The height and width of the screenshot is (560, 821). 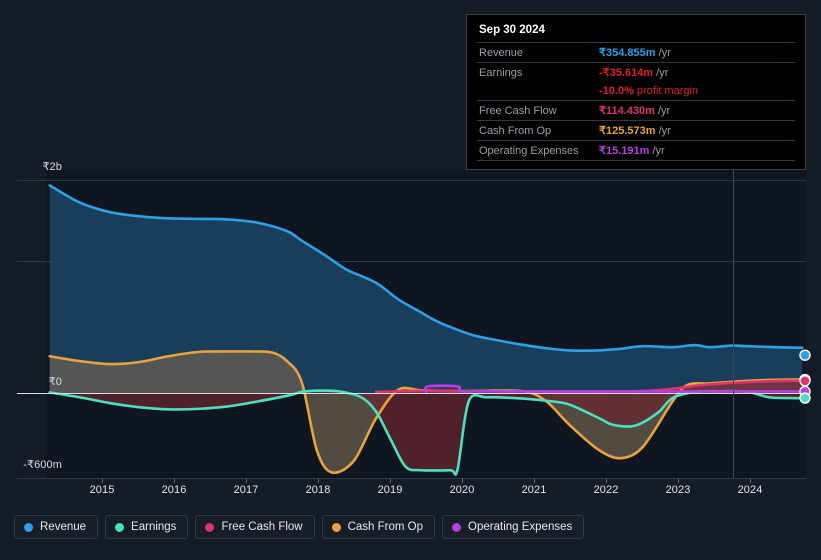 What do you see at coordinates (616, 91) in the screenshot?
I see `tooltip-amount: -10.0%` at bounding box center [616, 91].